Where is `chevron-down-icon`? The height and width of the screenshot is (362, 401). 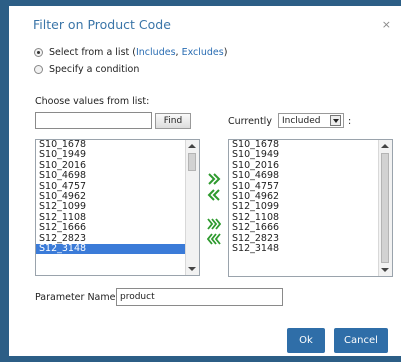 chevron-down-icon is located at coordinates (335, 120).